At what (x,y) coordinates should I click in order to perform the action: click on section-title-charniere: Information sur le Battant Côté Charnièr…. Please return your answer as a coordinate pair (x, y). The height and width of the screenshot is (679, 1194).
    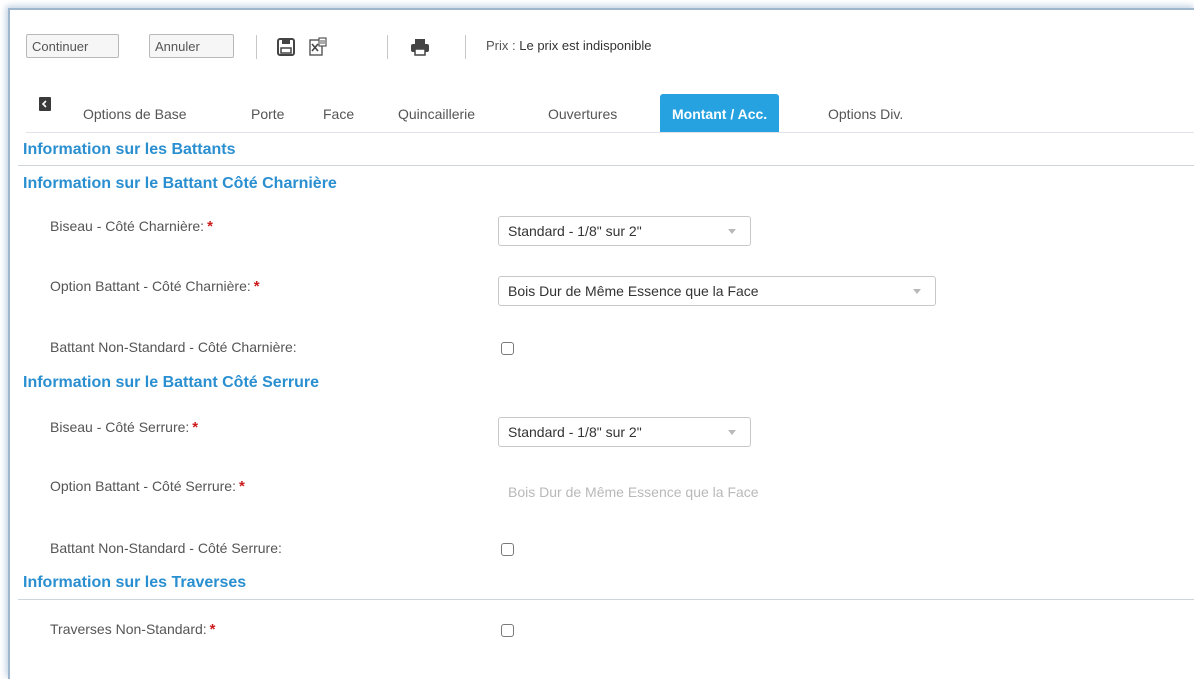
    Looking at the image, I should click on (180, 183).